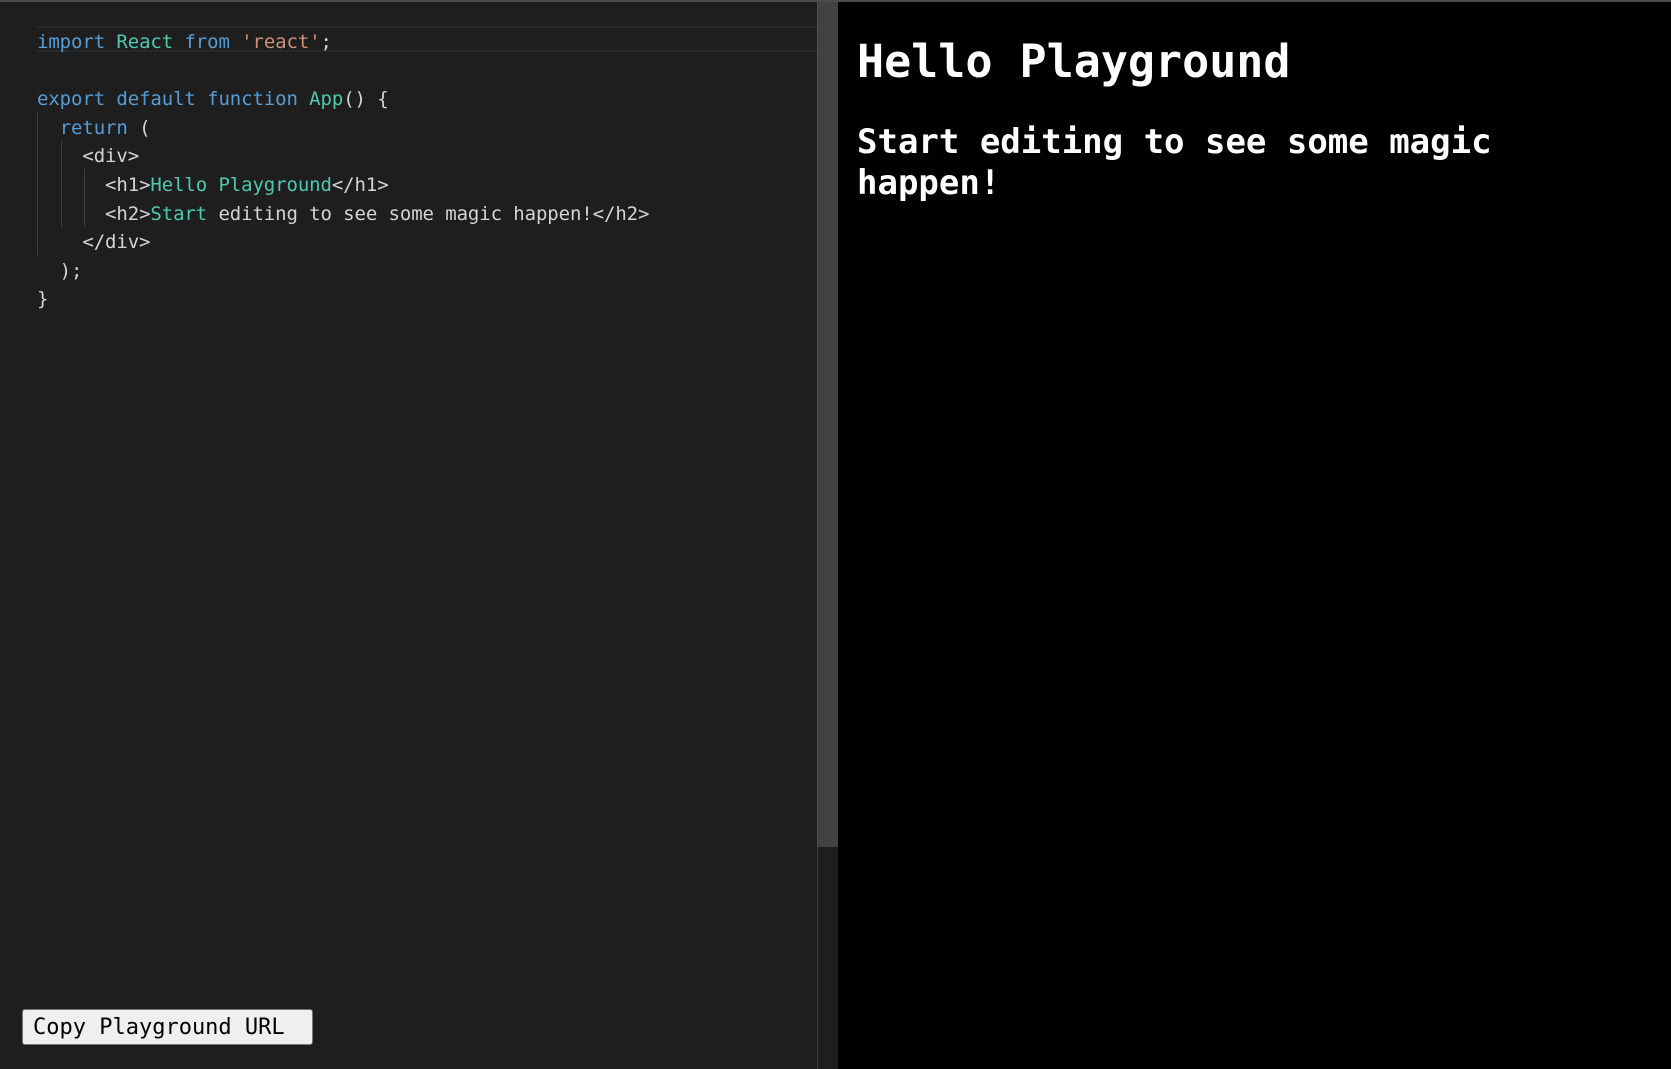 The image size is (1671, 1069). I want to click on code-token: 'react', so click(281, 42).